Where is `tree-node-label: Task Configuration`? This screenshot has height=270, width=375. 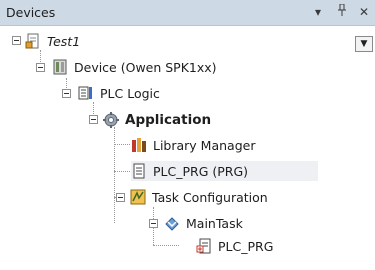
tree-node-label: Task Configuration is located at coordinates (210, 197).